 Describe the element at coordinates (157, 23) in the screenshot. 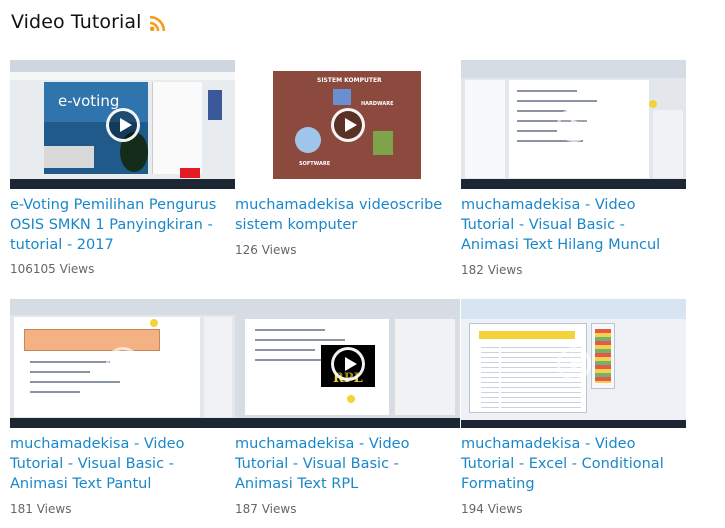

I see `rss-feed-icon` at that location.